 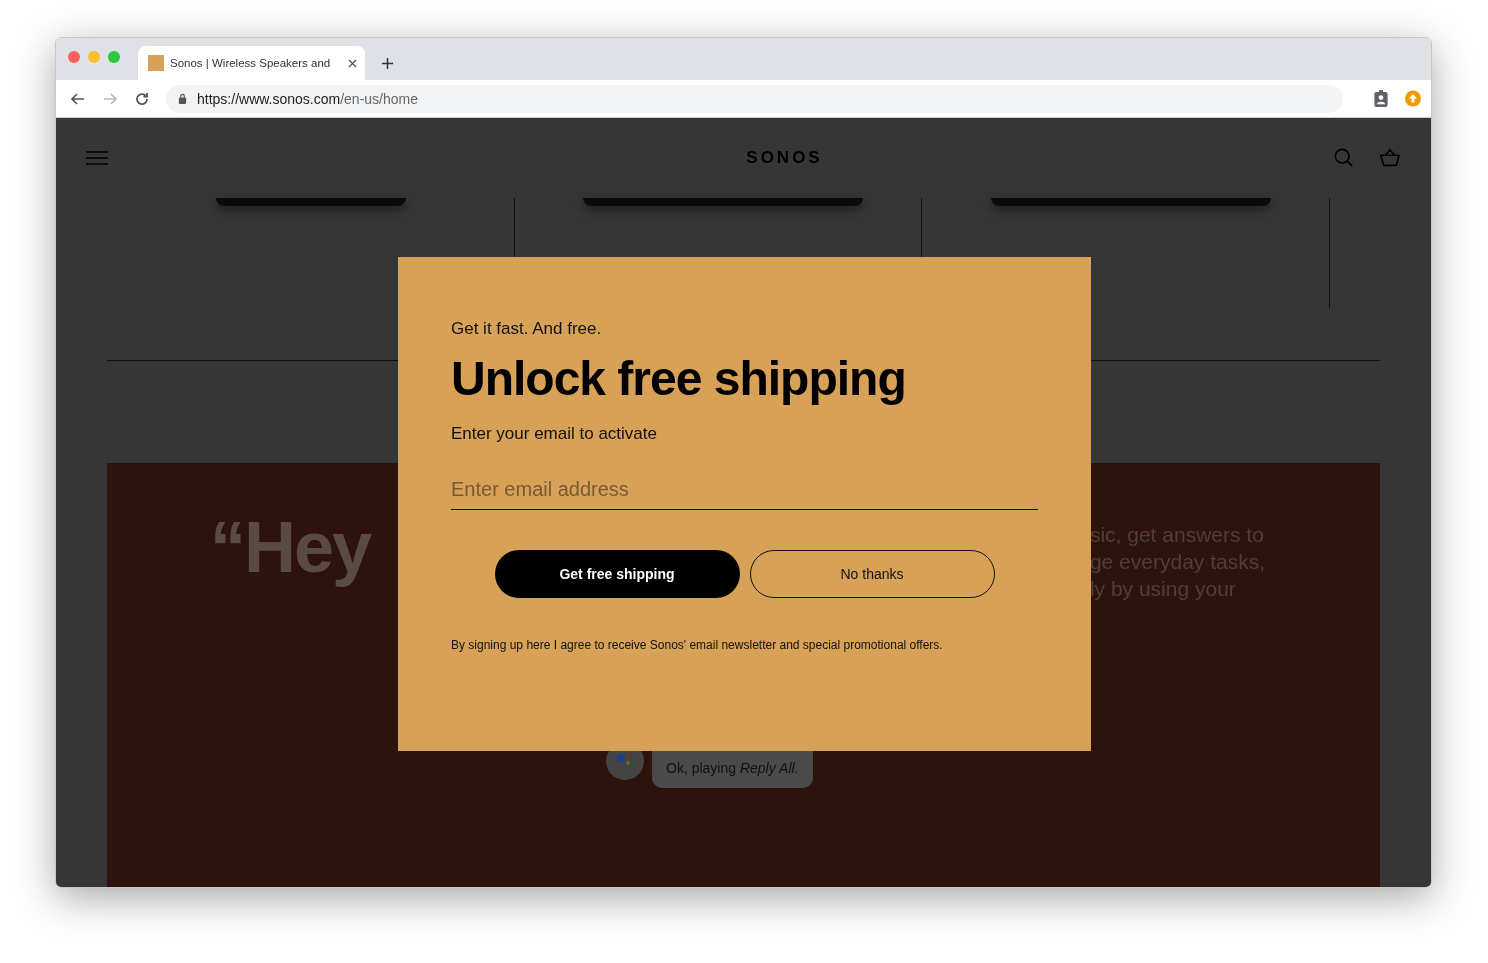 I want to click on assistant-message: Ok, playing Reply All., so click(x=732, y=768).